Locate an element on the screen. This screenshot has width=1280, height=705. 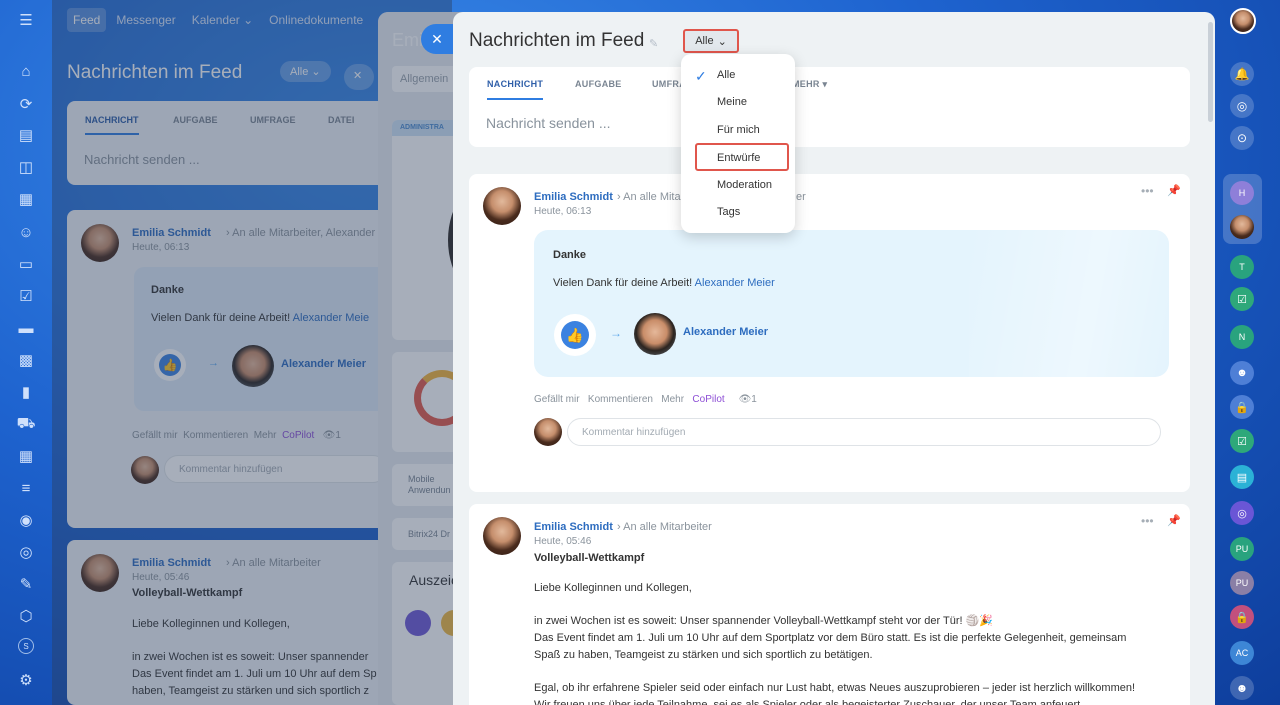
menu-icon: ☰ is located at coordinates (26, 20).